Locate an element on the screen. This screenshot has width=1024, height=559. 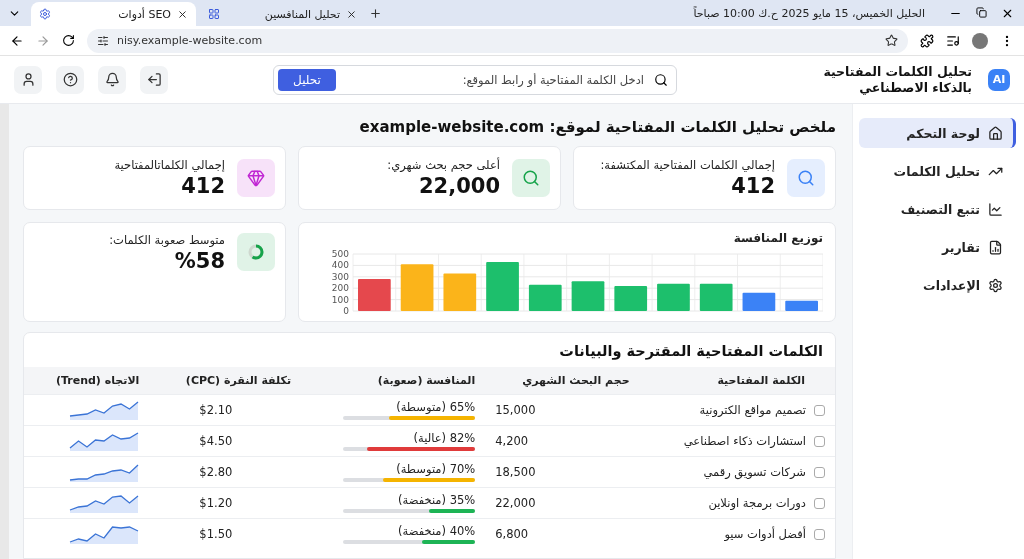
analyze-button: تحليل is located at coordinates (307, 79).